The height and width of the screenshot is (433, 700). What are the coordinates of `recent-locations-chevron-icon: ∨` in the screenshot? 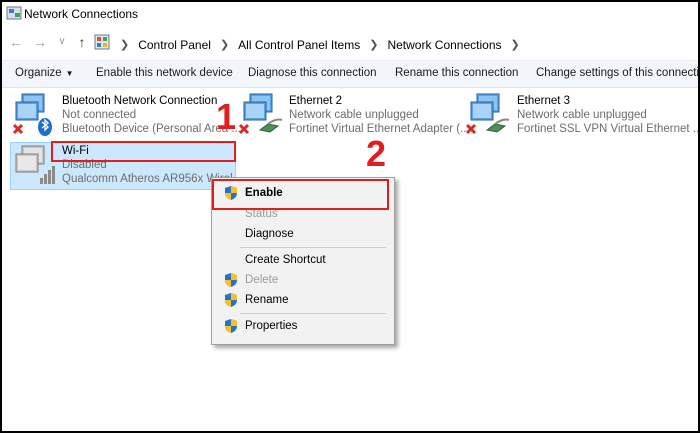 It's located at (62, 42).